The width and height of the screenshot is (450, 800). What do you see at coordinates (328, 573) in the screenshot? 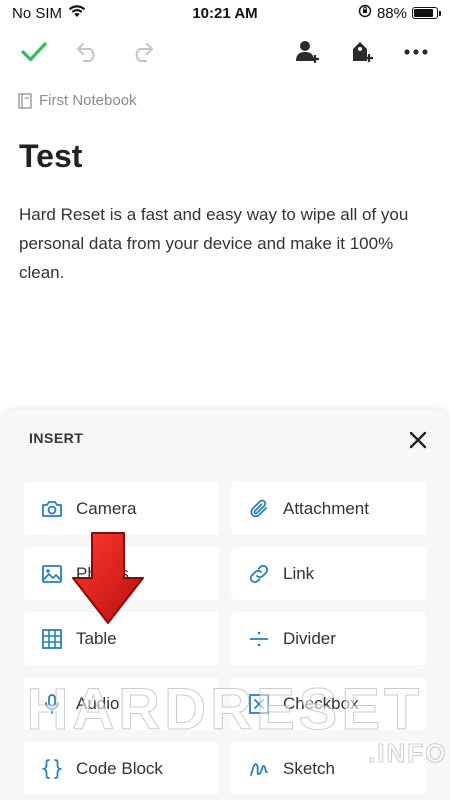
I see `insert-link-button: Link` at bounding box center [328, 573].